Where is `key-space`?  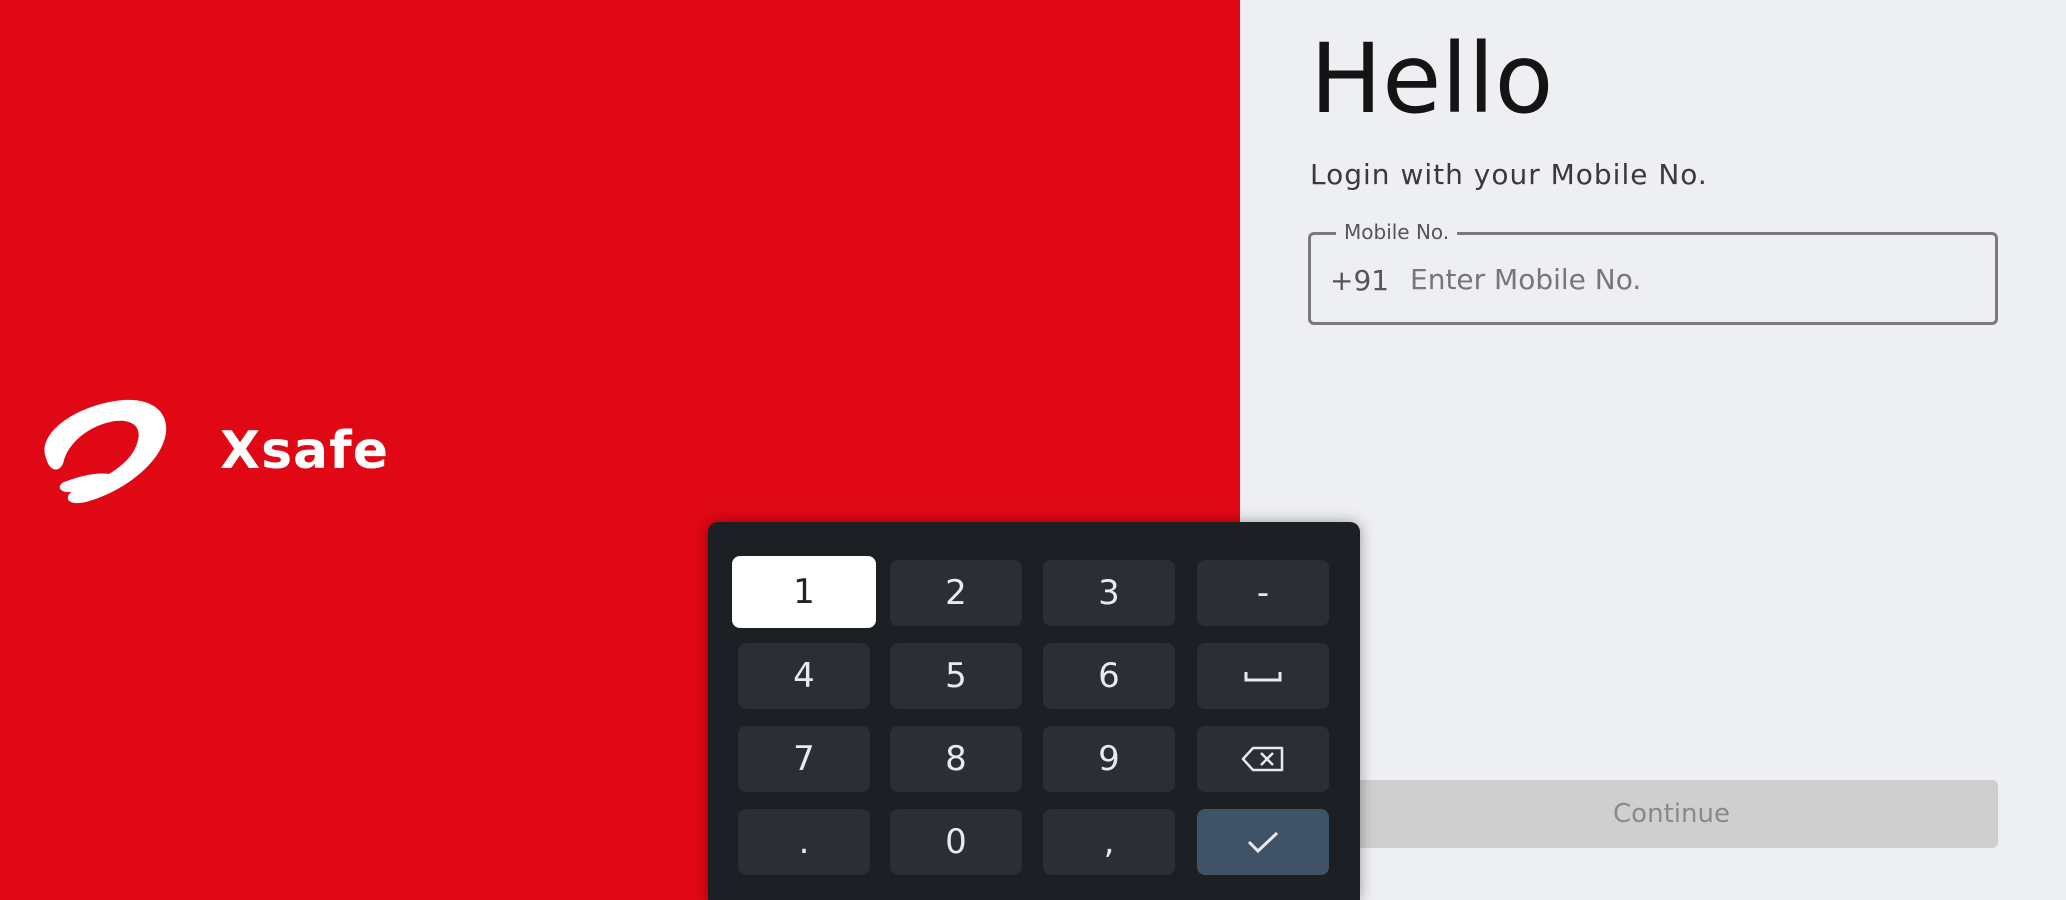
key-space is located at coordinates (1263, 676).